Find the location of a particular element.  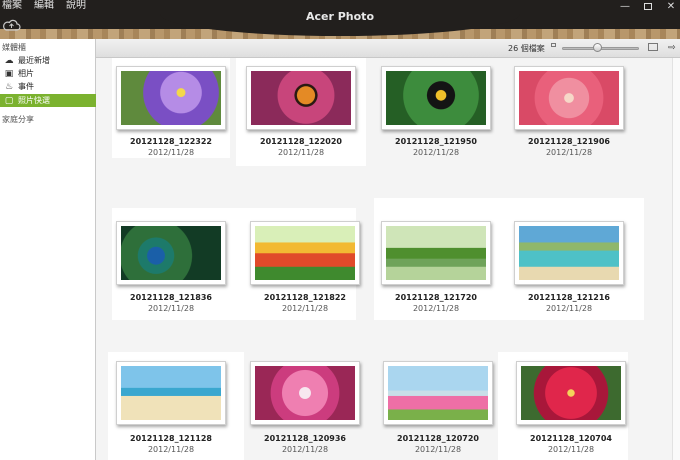

bee-eaters-image is located at coordinates (436, 253).